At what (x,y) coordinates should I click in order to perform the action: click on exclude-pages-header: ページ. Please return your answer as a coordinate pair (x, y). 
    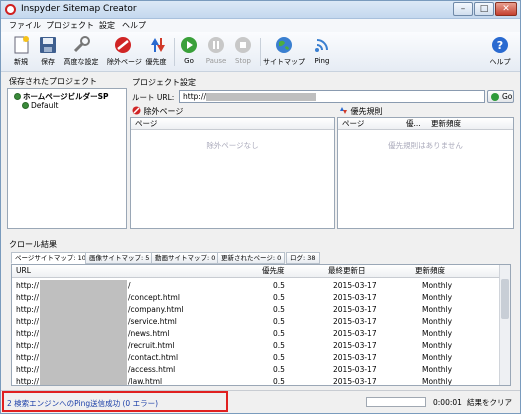
    Looking at the image, I should click on (232, 124).